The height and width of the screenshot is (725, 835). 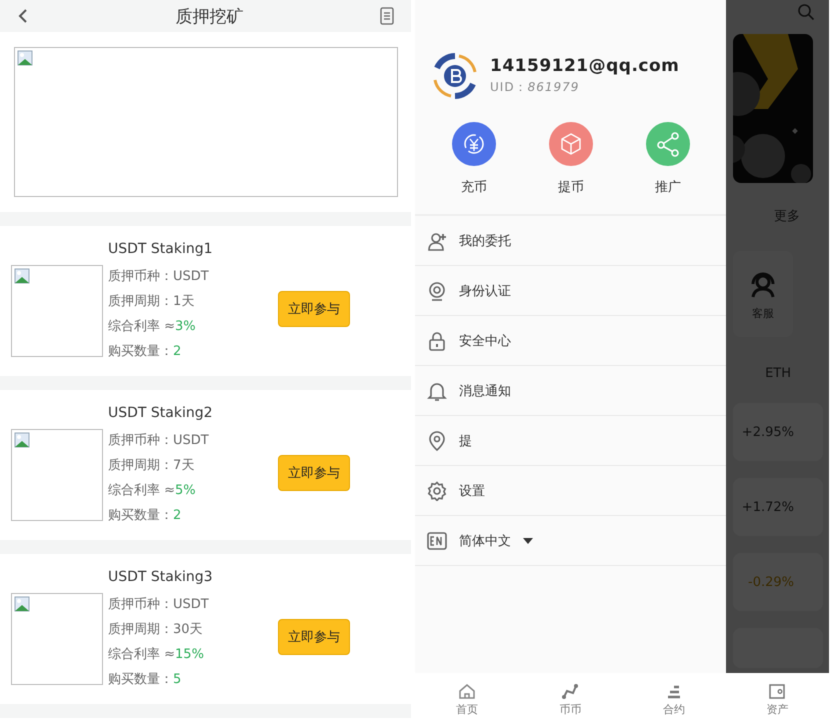 I want to click on menu-label: 身份认证, so click(x=485, y=291).